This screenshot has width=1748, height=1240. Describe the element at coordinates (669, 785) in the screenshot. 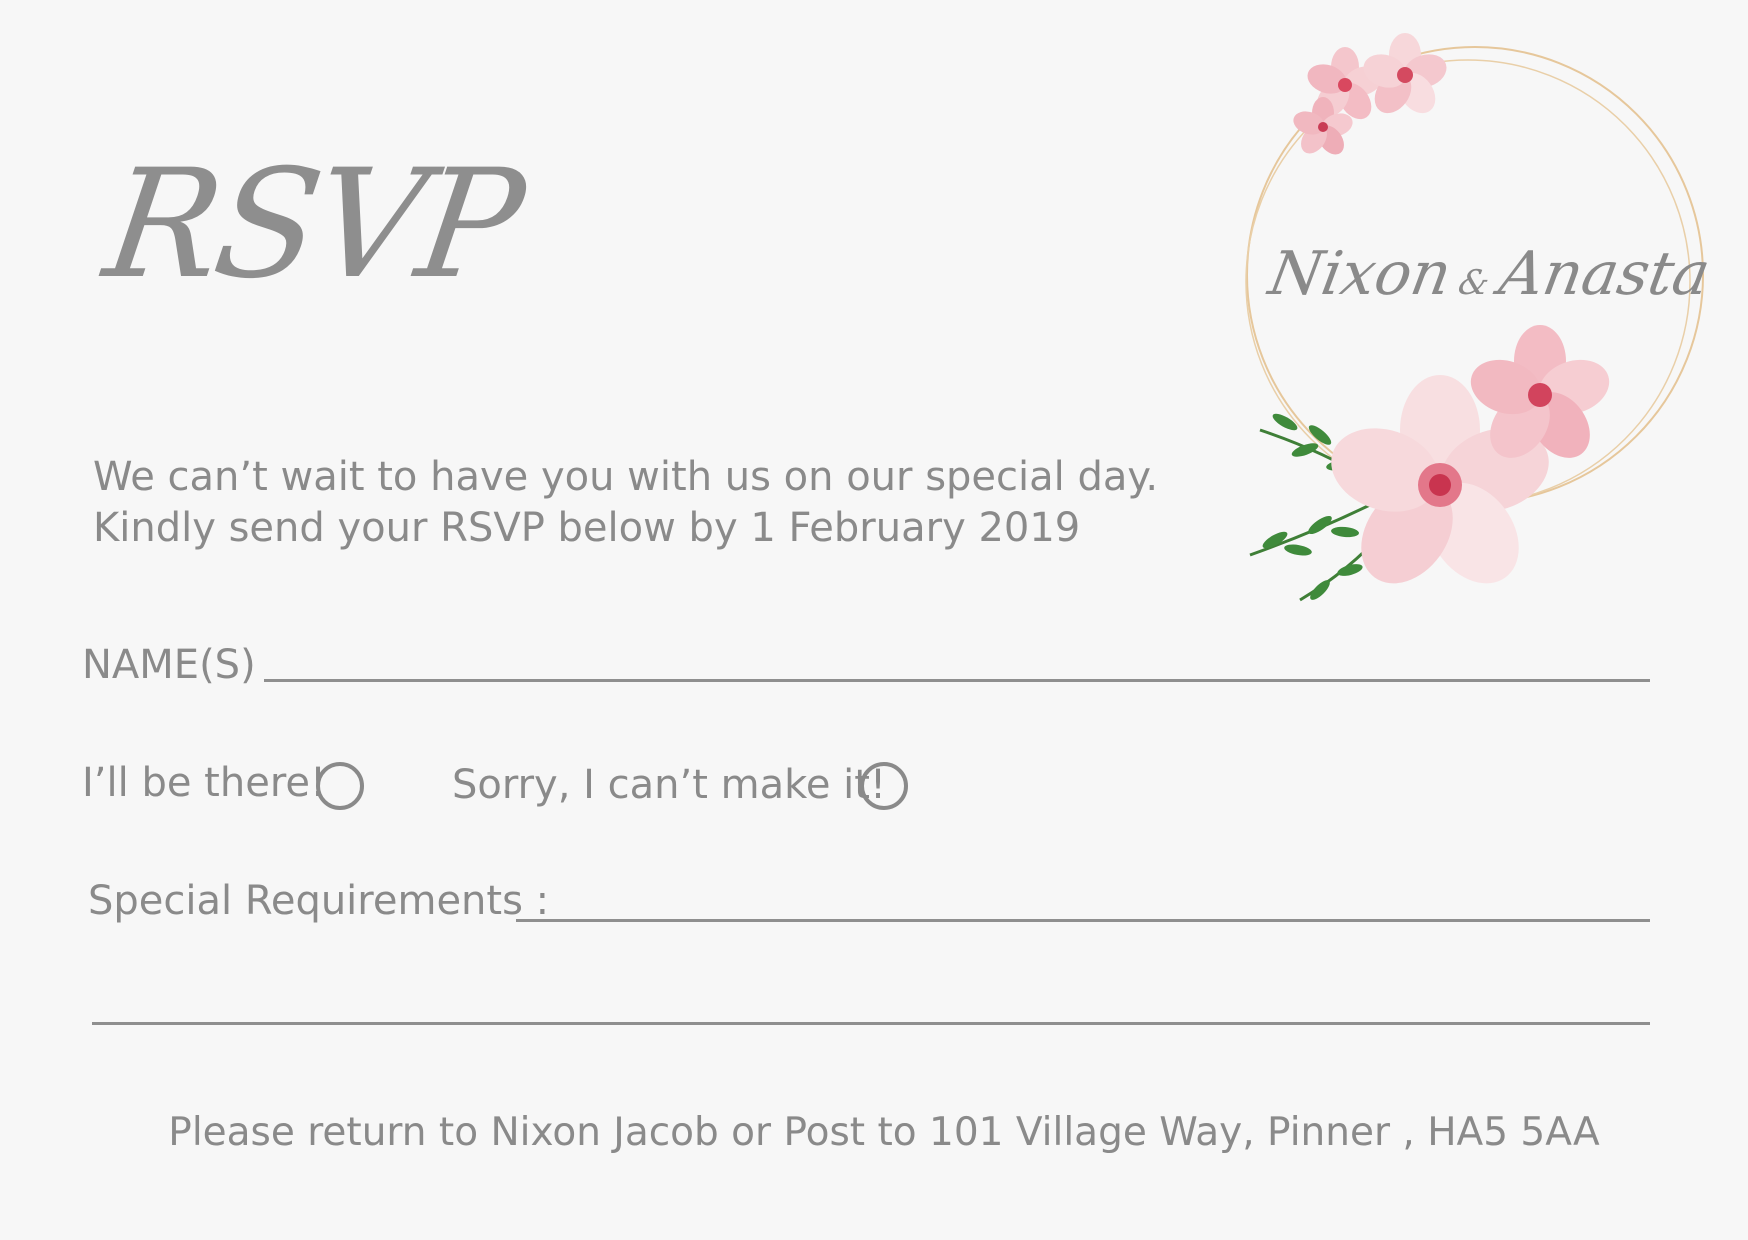

I see `declining-label: Sorry, I can’t make it!` at that location.